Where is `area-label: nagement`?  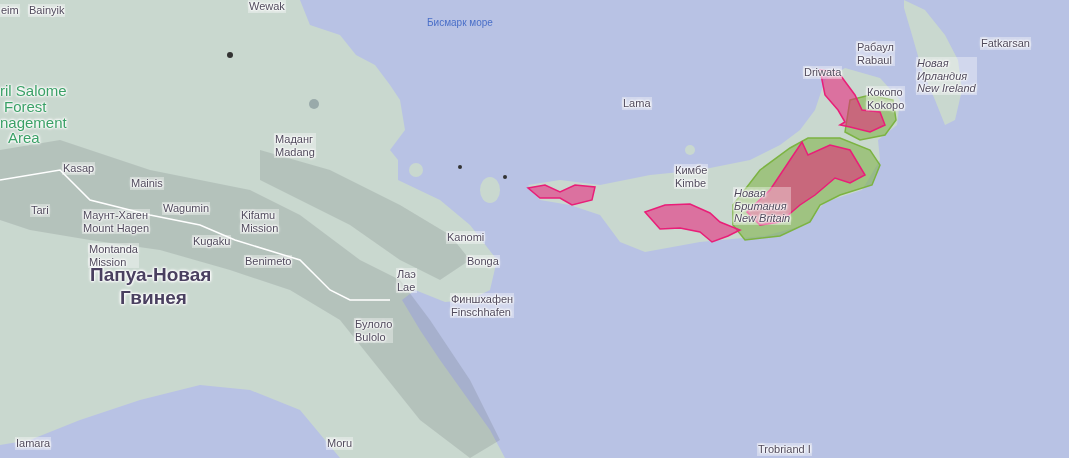
area-label: nagement is located at coordinates (33, 122).